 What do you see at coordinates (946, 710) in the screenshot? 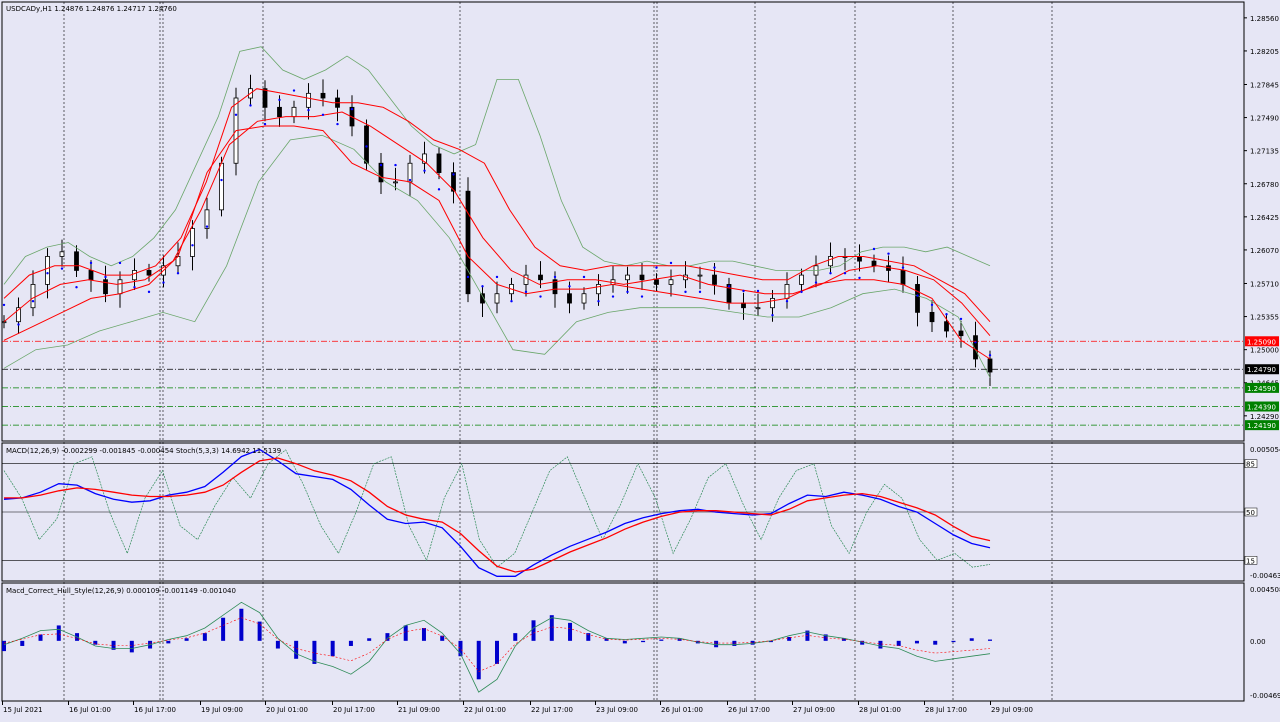
I see `x-tick-label: 28 Jul 17:00` at bounding box center [946, 710].